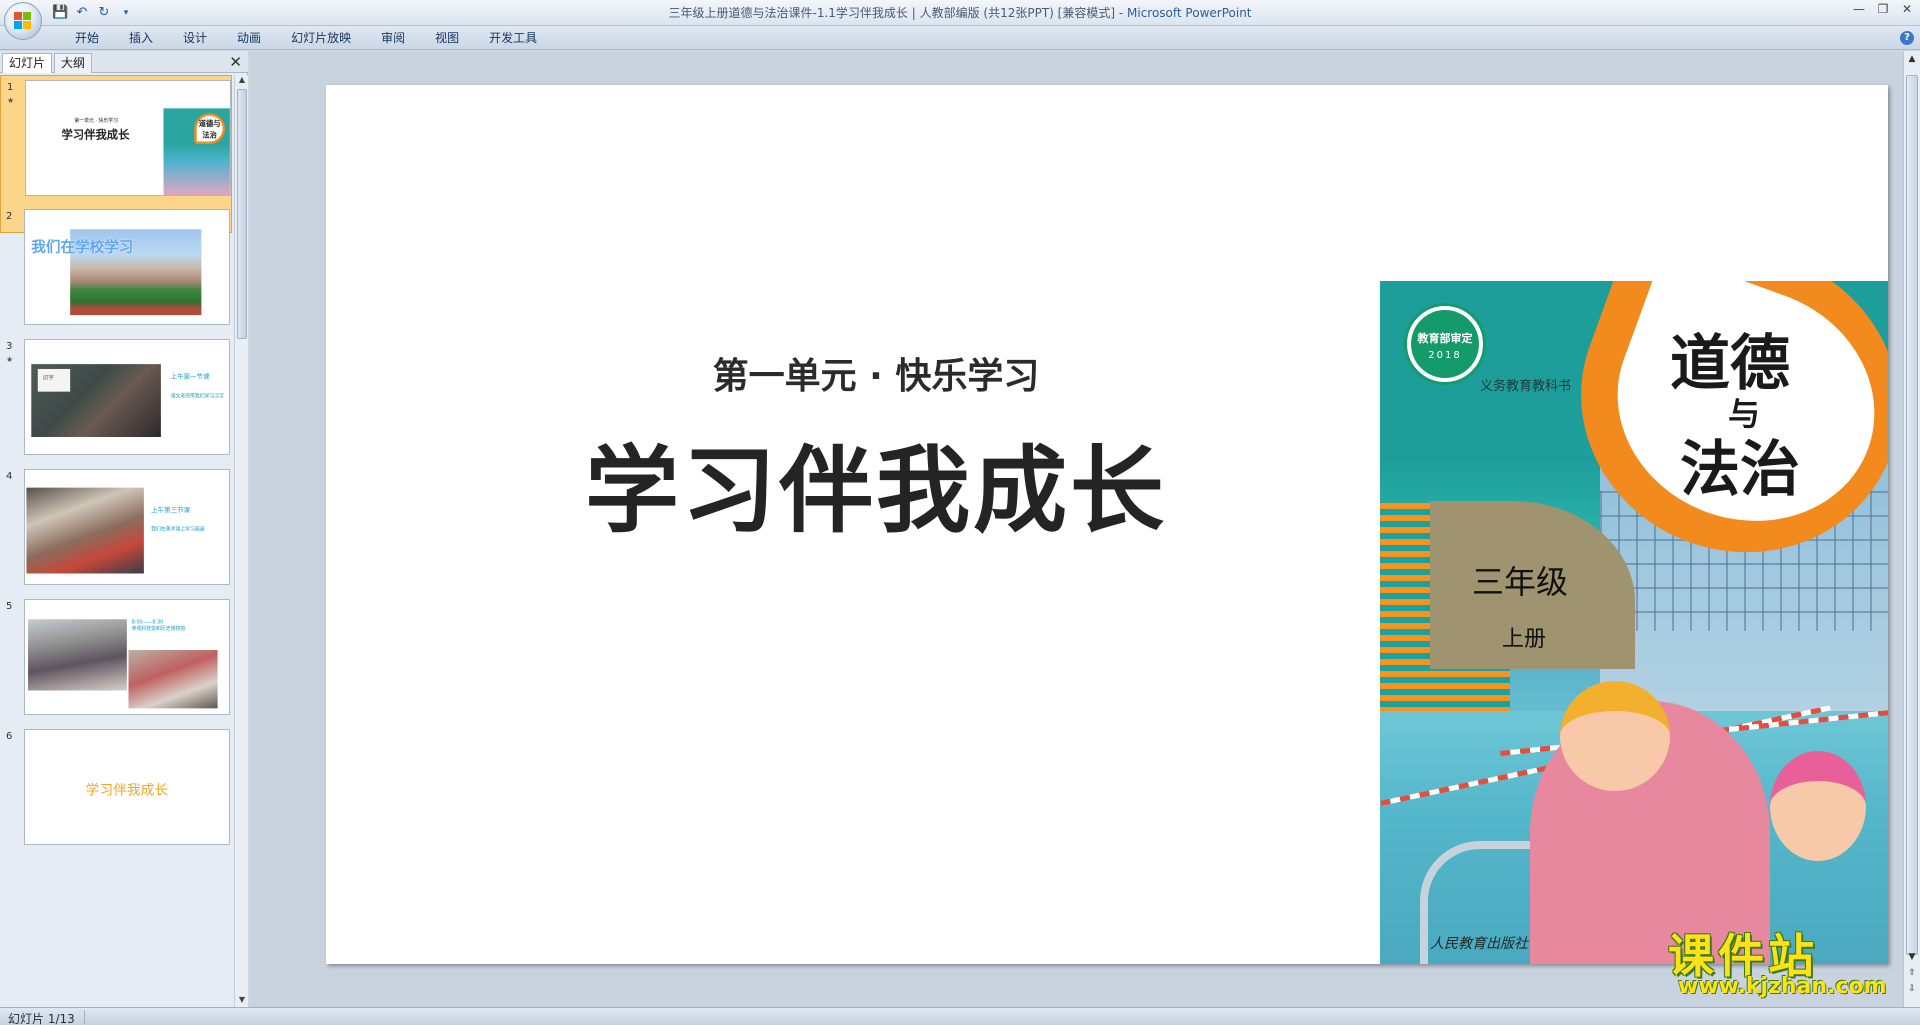 This screenshot has height=1025, width=1920. Describe the element at coordinates (190, 377) in the screenshot. I see `thumb-heading: 上午第一节课` at that location.